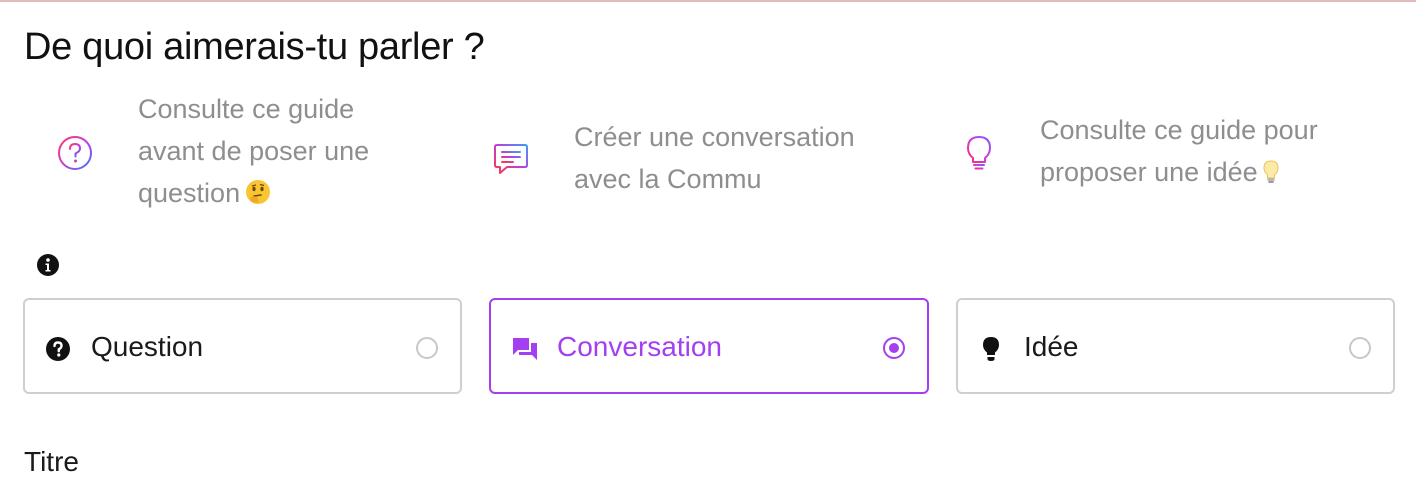 This screenshot has width=1416, height=504. Describe the element at coordinates (639, 346) in the screenshot. I see `post-type-conversation-label: Conversation` at that location.